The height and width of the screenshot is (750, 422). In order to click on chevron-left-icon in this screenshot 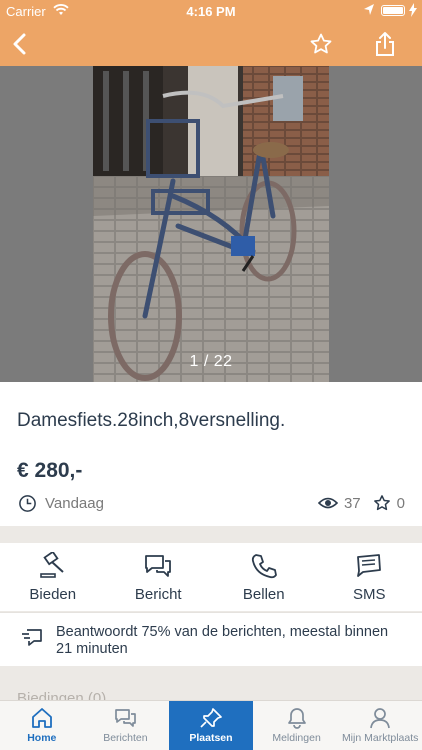, I will do `click(19, 44)`.